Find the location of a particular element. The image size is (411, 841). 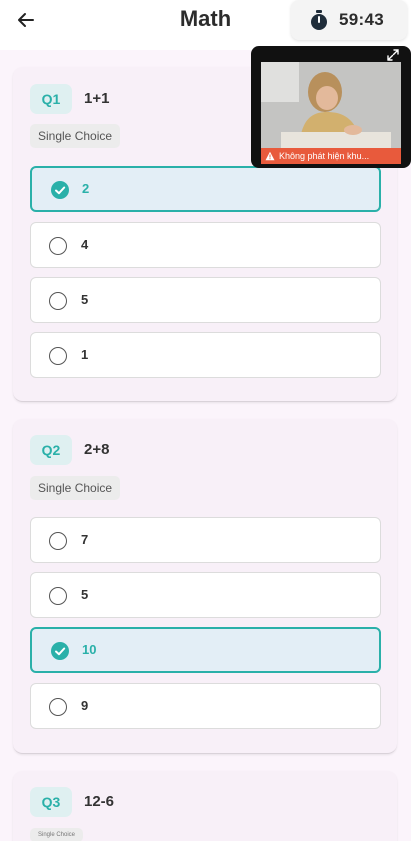

question-text: 12-6 is located at coordinates (99, 801).